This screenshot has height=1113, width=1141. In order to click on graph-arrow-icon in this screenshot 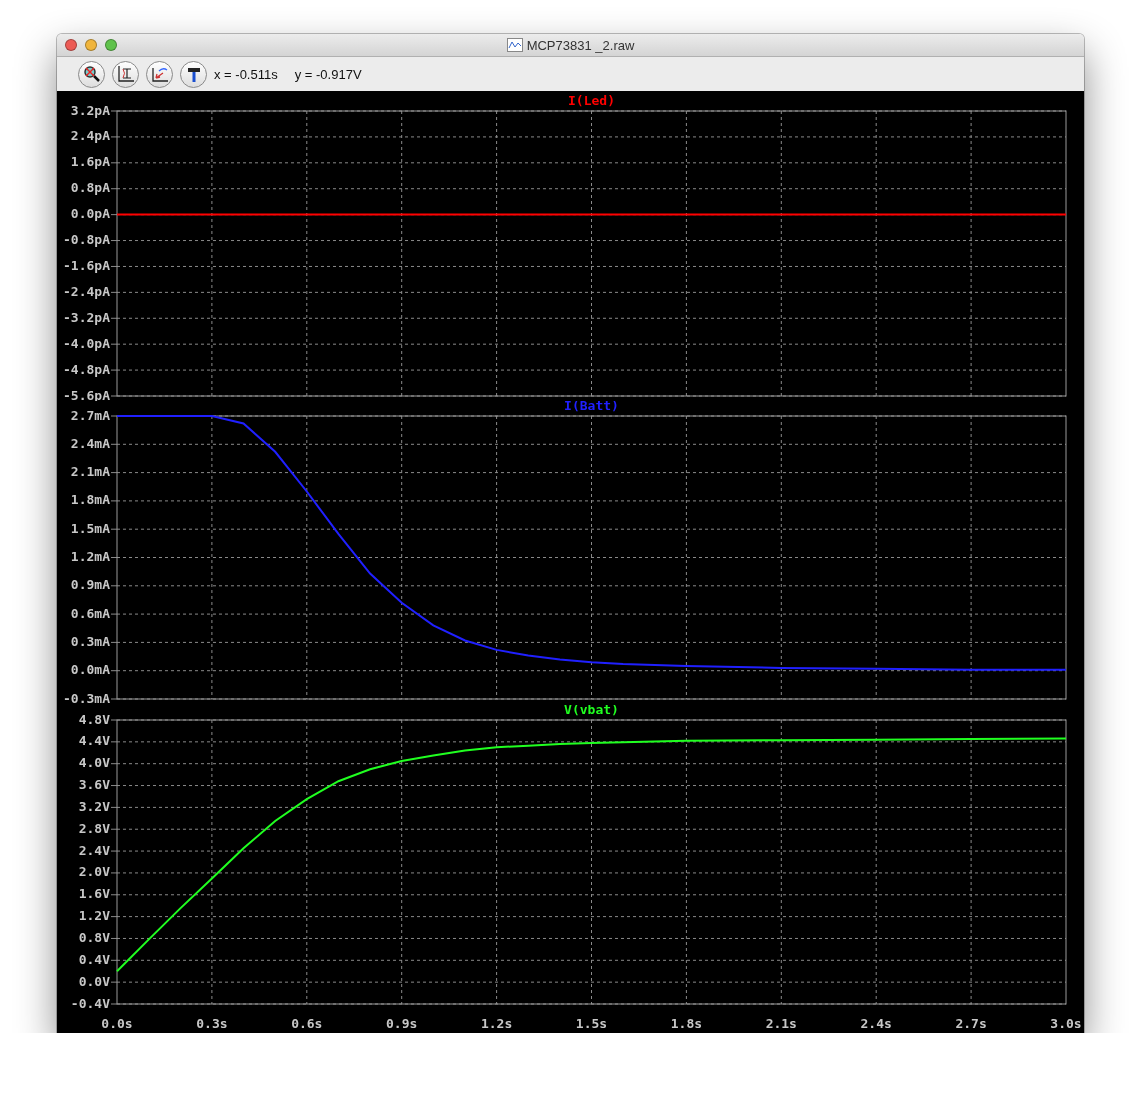, I will do `click(159, 74)`.